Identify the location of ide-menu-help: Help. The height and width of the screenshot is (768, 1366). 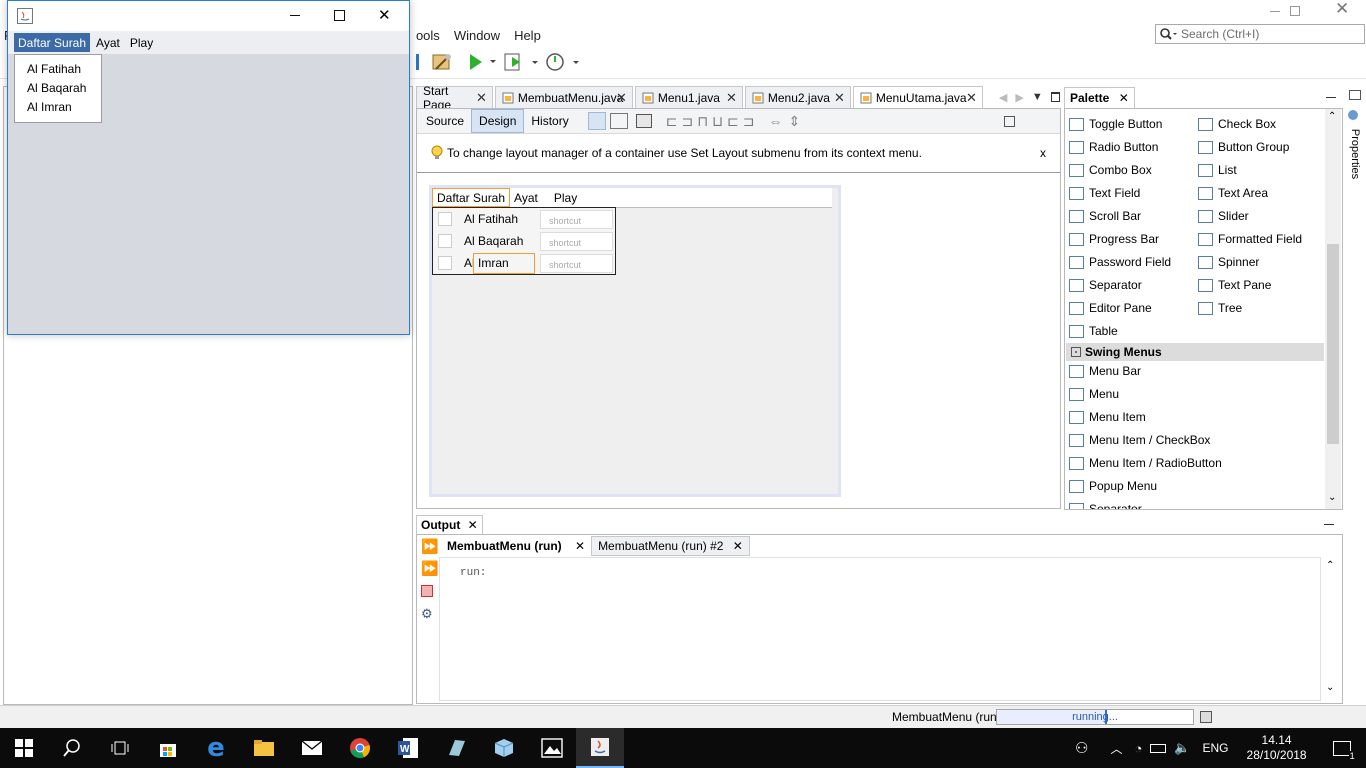
(527, 35).